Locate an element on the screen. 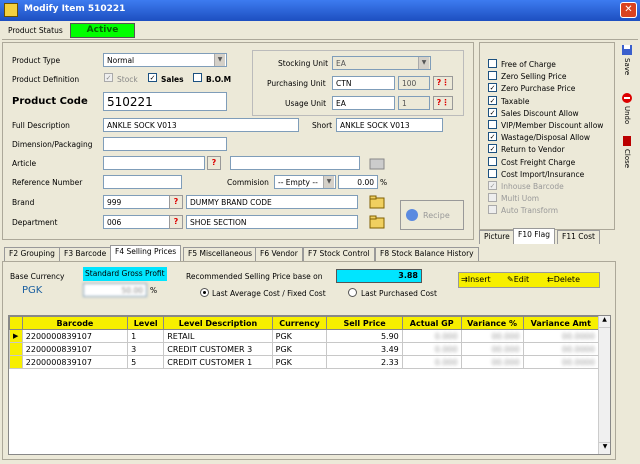 This screenshot has width=640, height=464. col-currency: Currency is located at coordinates (299, 323).